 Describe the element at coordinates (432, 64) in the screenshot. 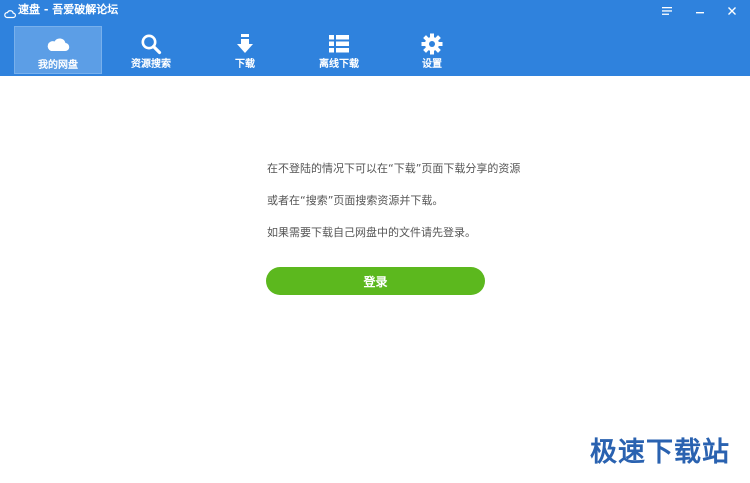

I see `tab-label: 设置` at that location.